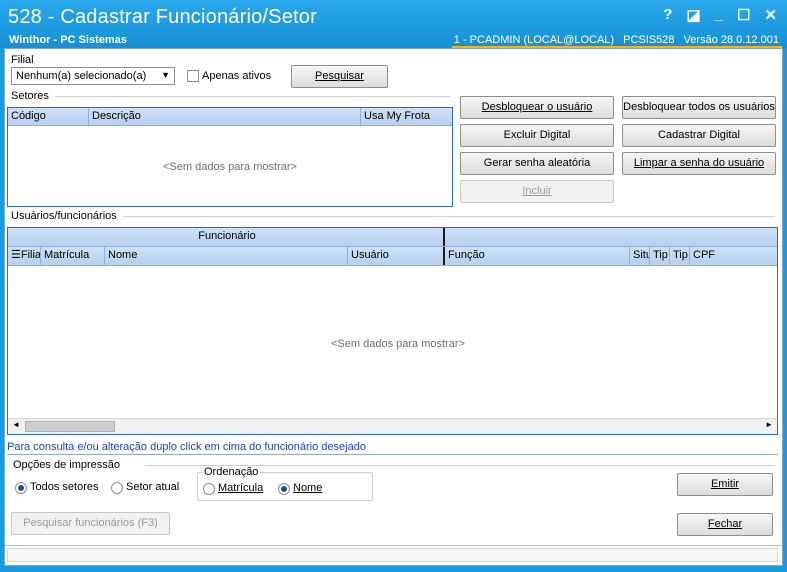  Describe the element at coordinates (743, 15) in the screenshot. I see `maximize-icon: ☐` at that location.